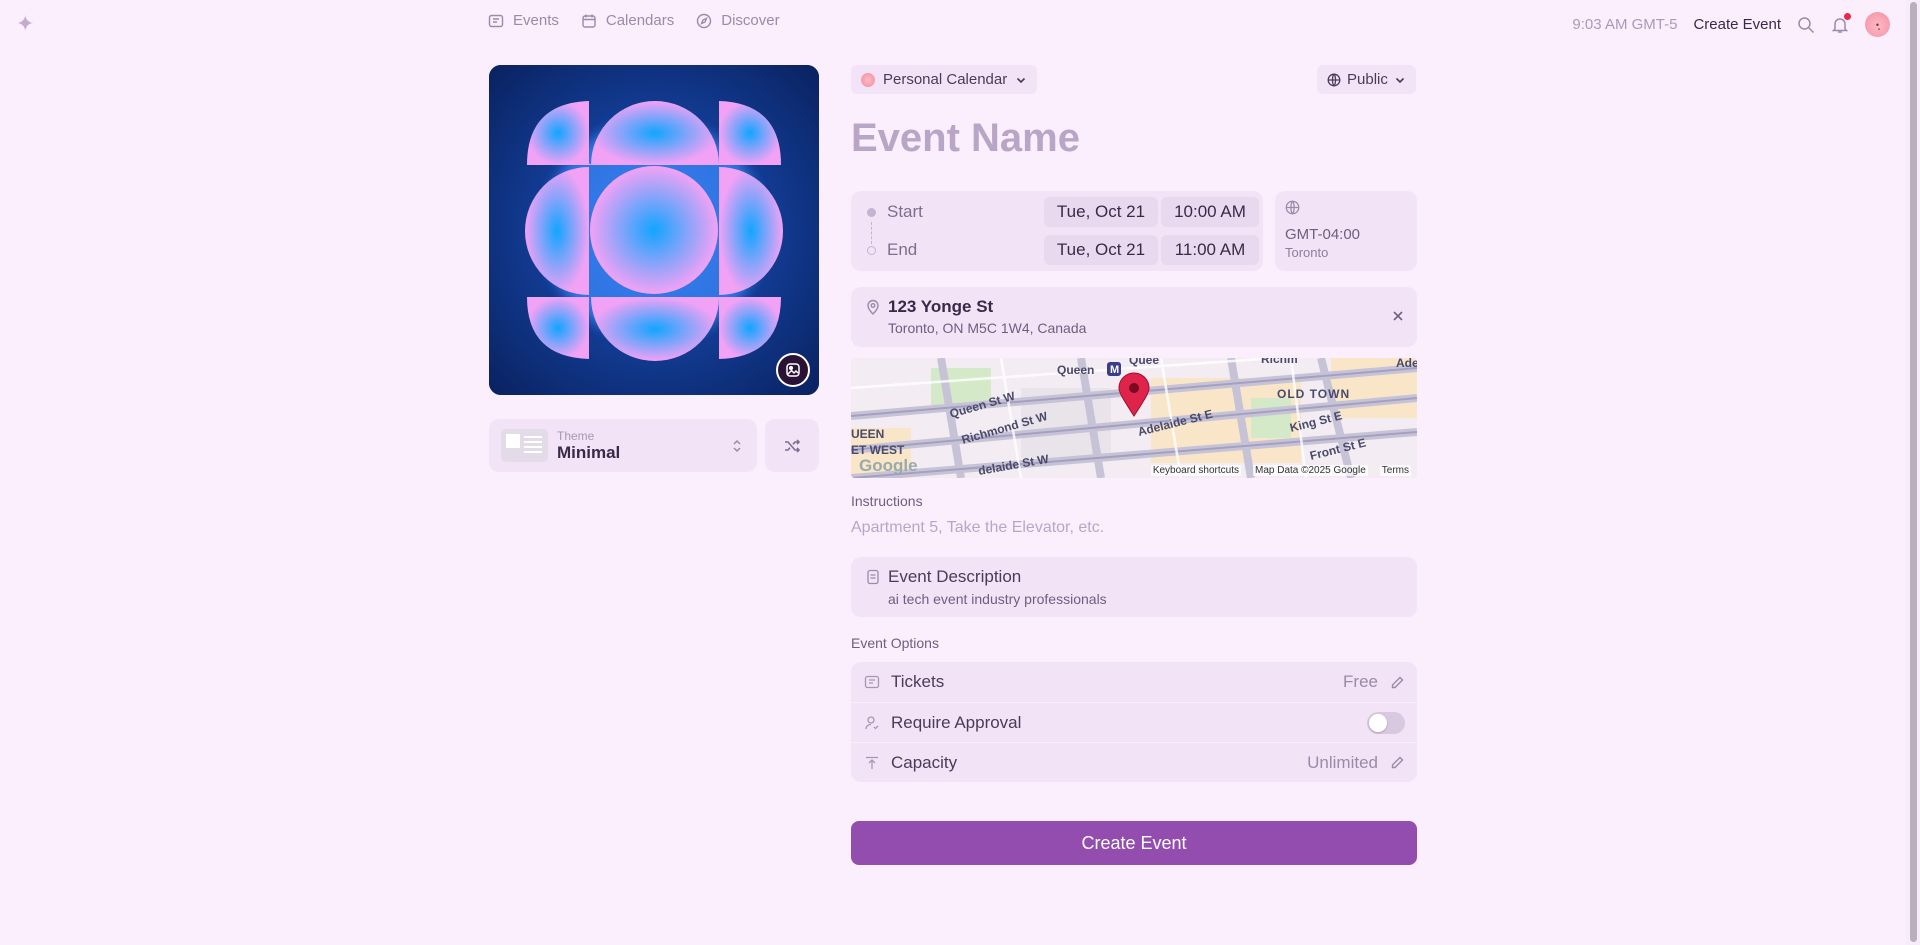 The width and height of the screenshot is (1920, 945). Describe the element at coordinates (536, 20) in the screenshot. I see `nav-item-label: Events` at that location.